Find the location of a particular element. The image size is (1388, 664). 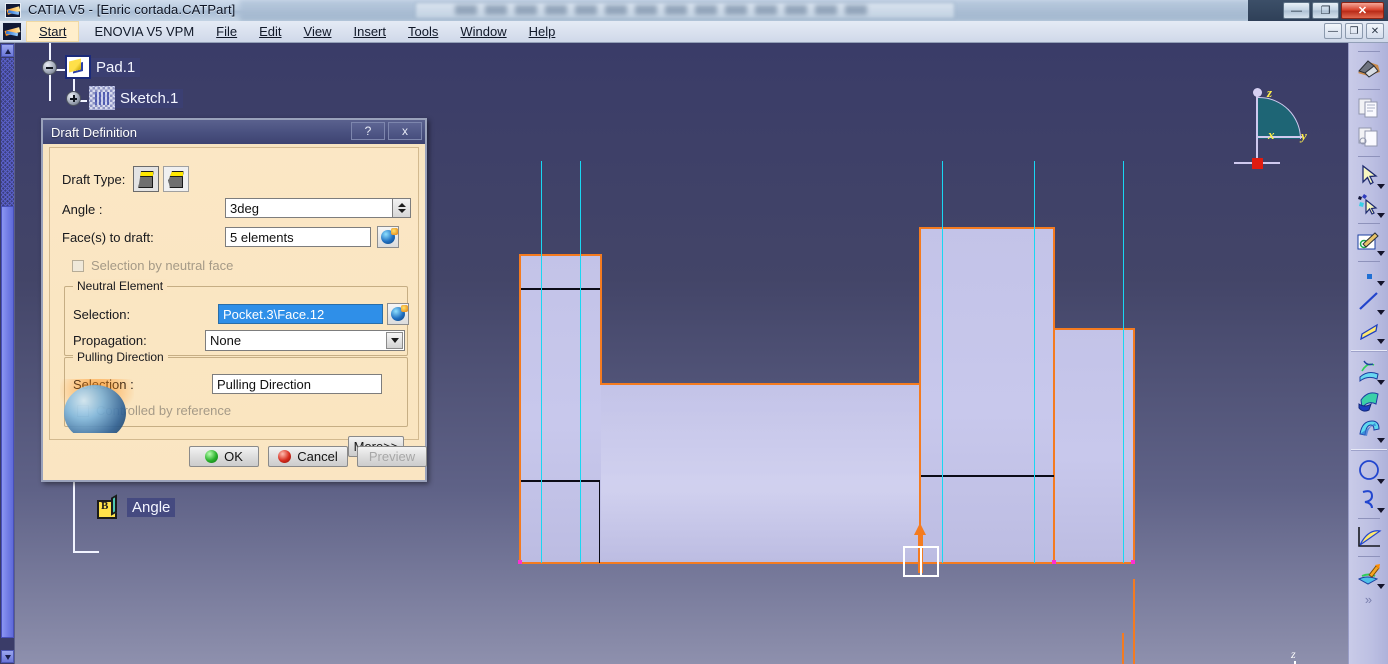

selection-by-neutral-face-checkbox is located at coordinates (78, 265).